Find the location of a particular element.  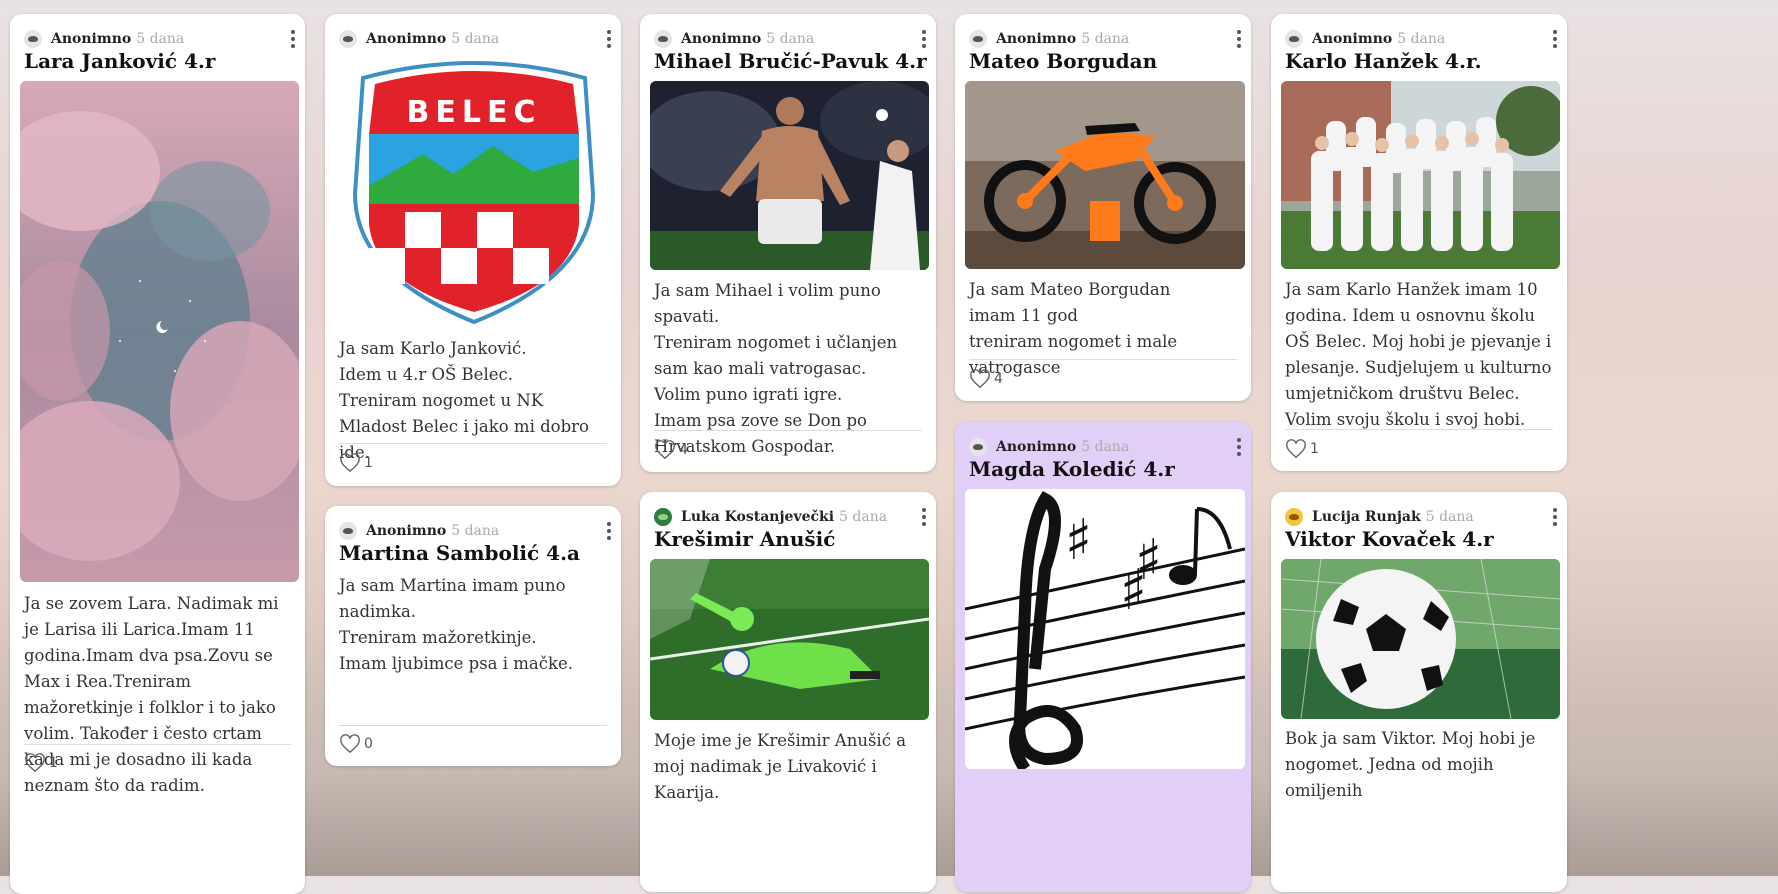

post-title: Magda Koledić 4.r is located at coordinates (1072, 469).